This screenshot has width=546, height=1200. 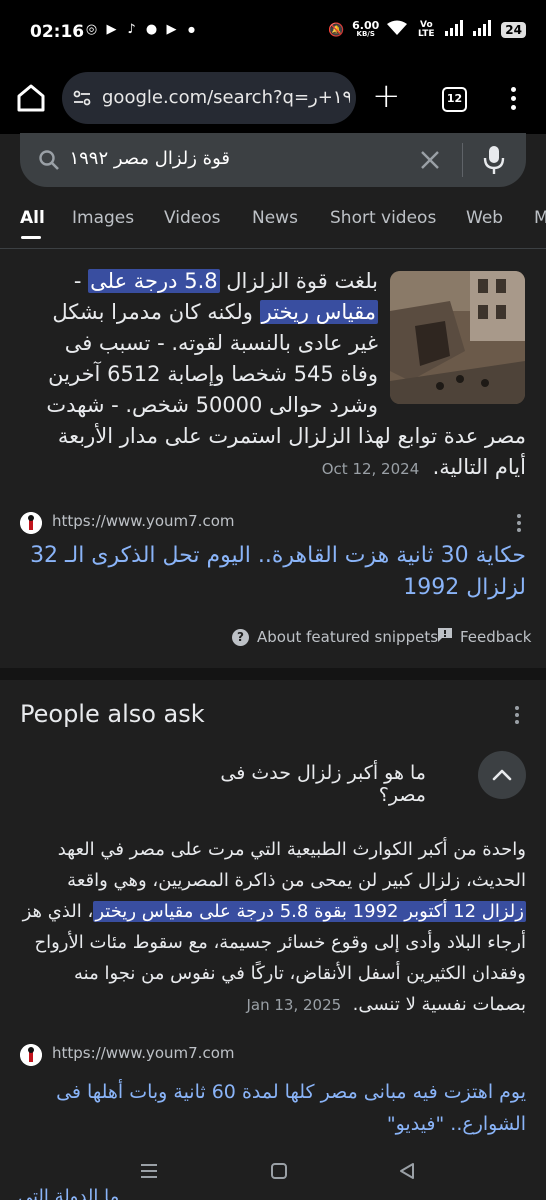 I want to click on tab-news: News, so click(x=275, y=218).